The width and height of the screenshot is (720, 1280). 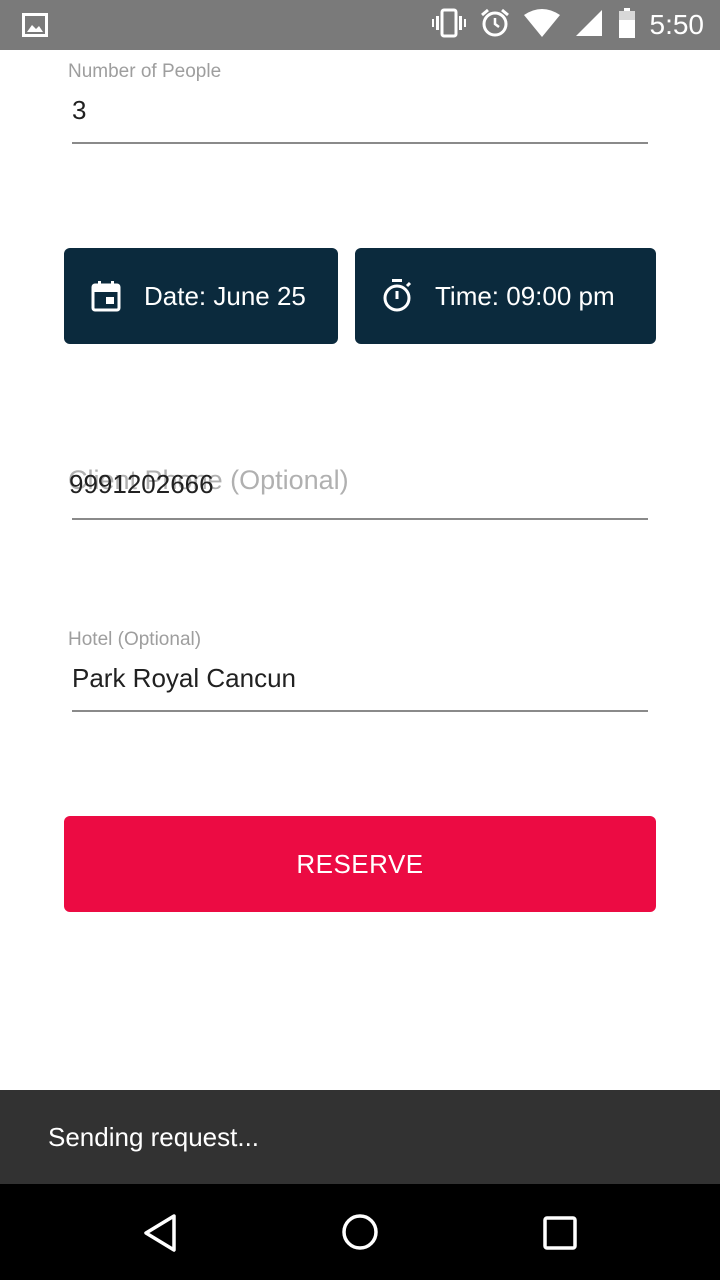 What do you see at coordinates (360, 25) in the screenshot?
I see `status-bar: 5:50` at bounding box center [360, 25].